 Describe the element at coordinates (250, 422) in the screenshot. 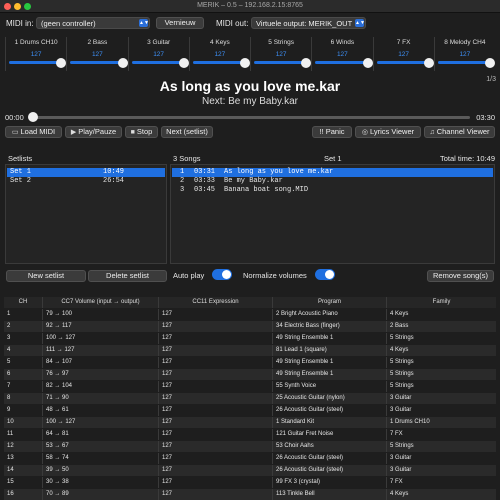

I see `table-row: 10 100 → 127 127 1 Standard Kit 1 Drums CH10` at that location.